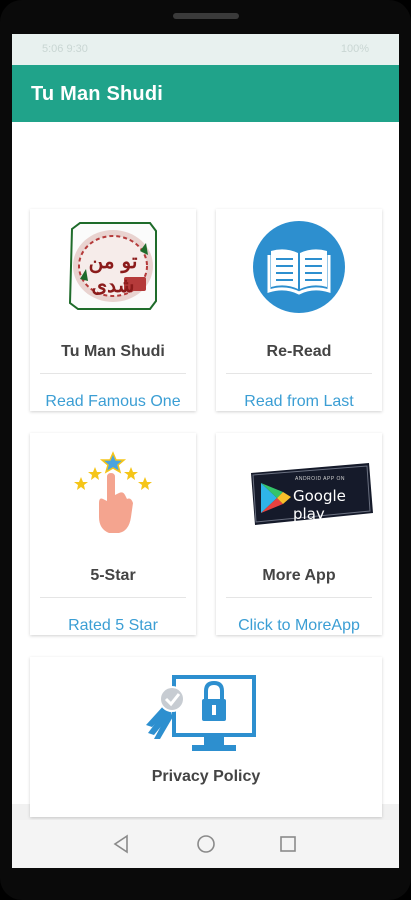  Describe the element at coordinates (113, 626) in the screenshot. I see `card-link-rated-five-star: Rated 5 Star` at that location.